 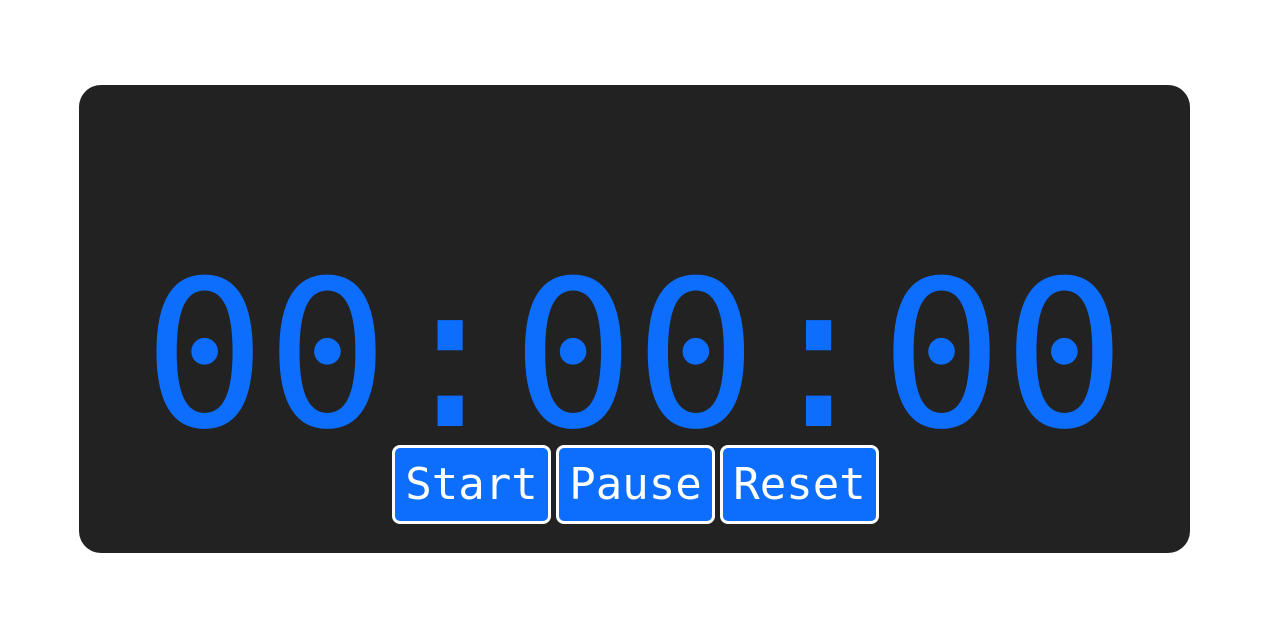 What do you see at coordinates (799, 484) in the screenshot?
I see `reset-button: Reset` at bounding box center [799, 484].